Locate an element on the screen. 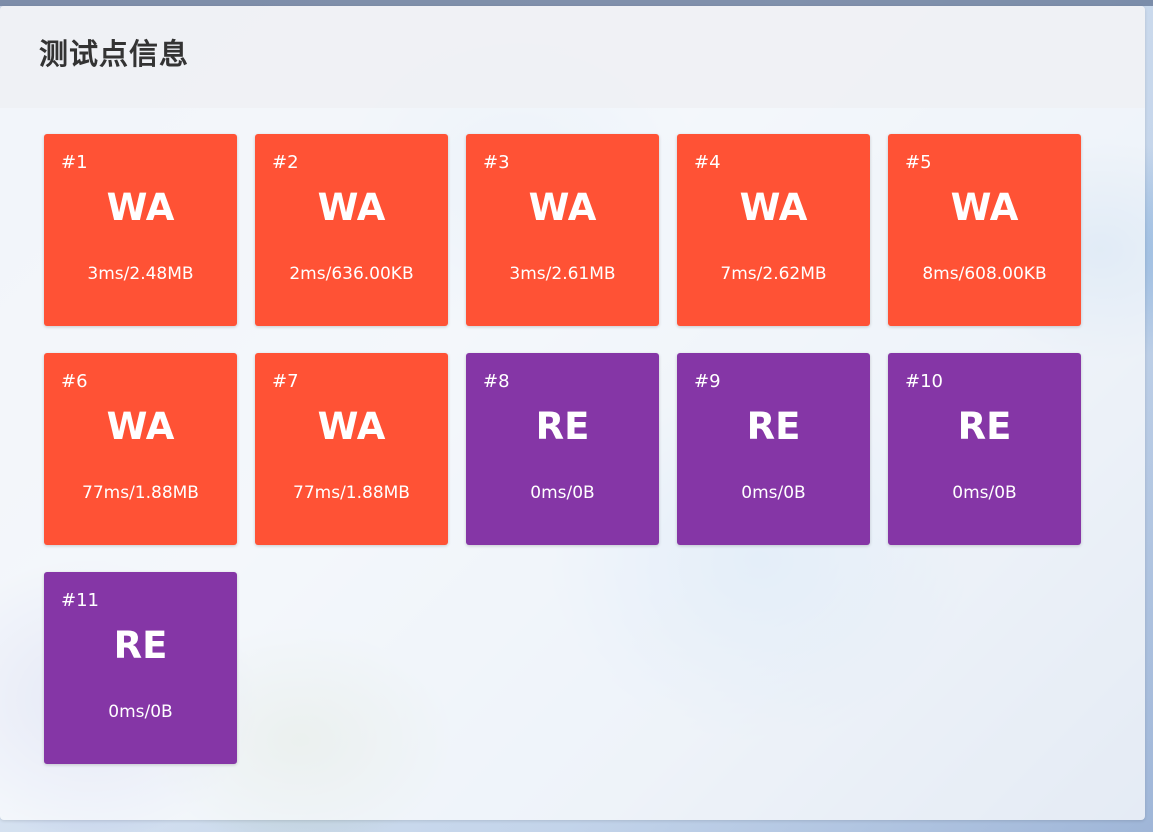  testcase-id: #3 is located at coordinates (496, 162).